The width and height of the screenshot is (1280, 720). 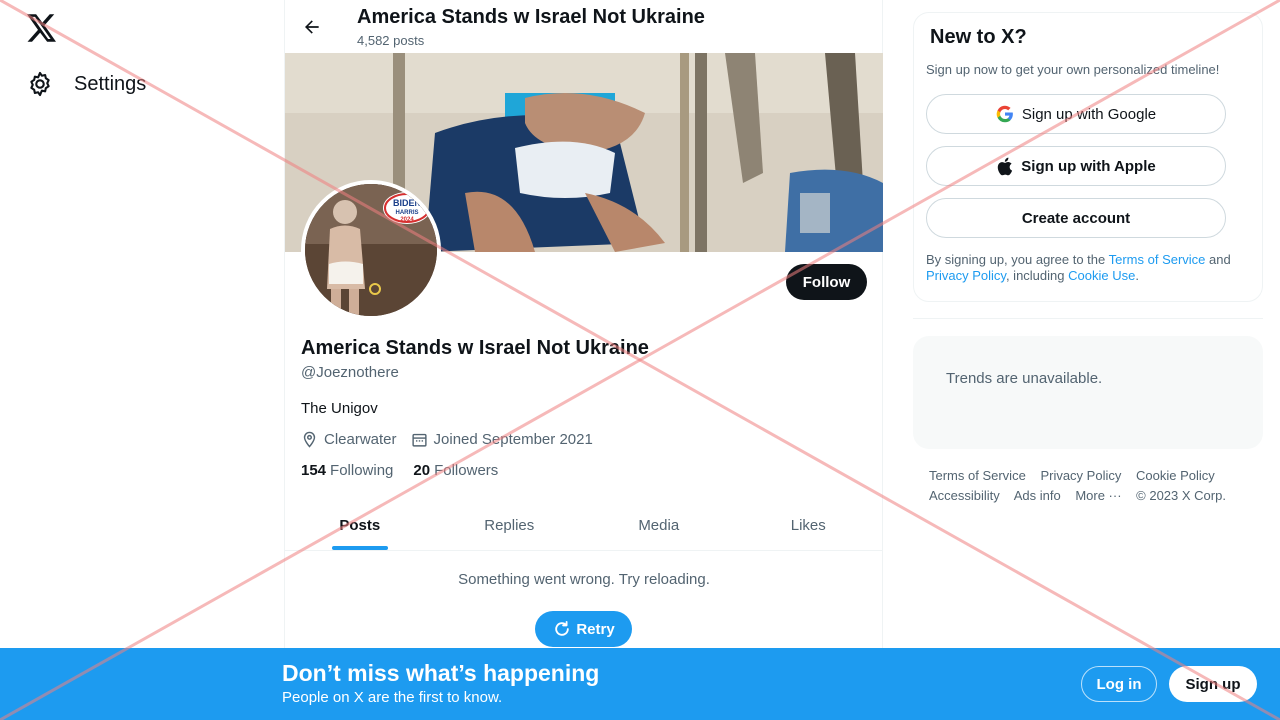 I want to click on create-account-button: Create account, so click(x=1076, y=218).